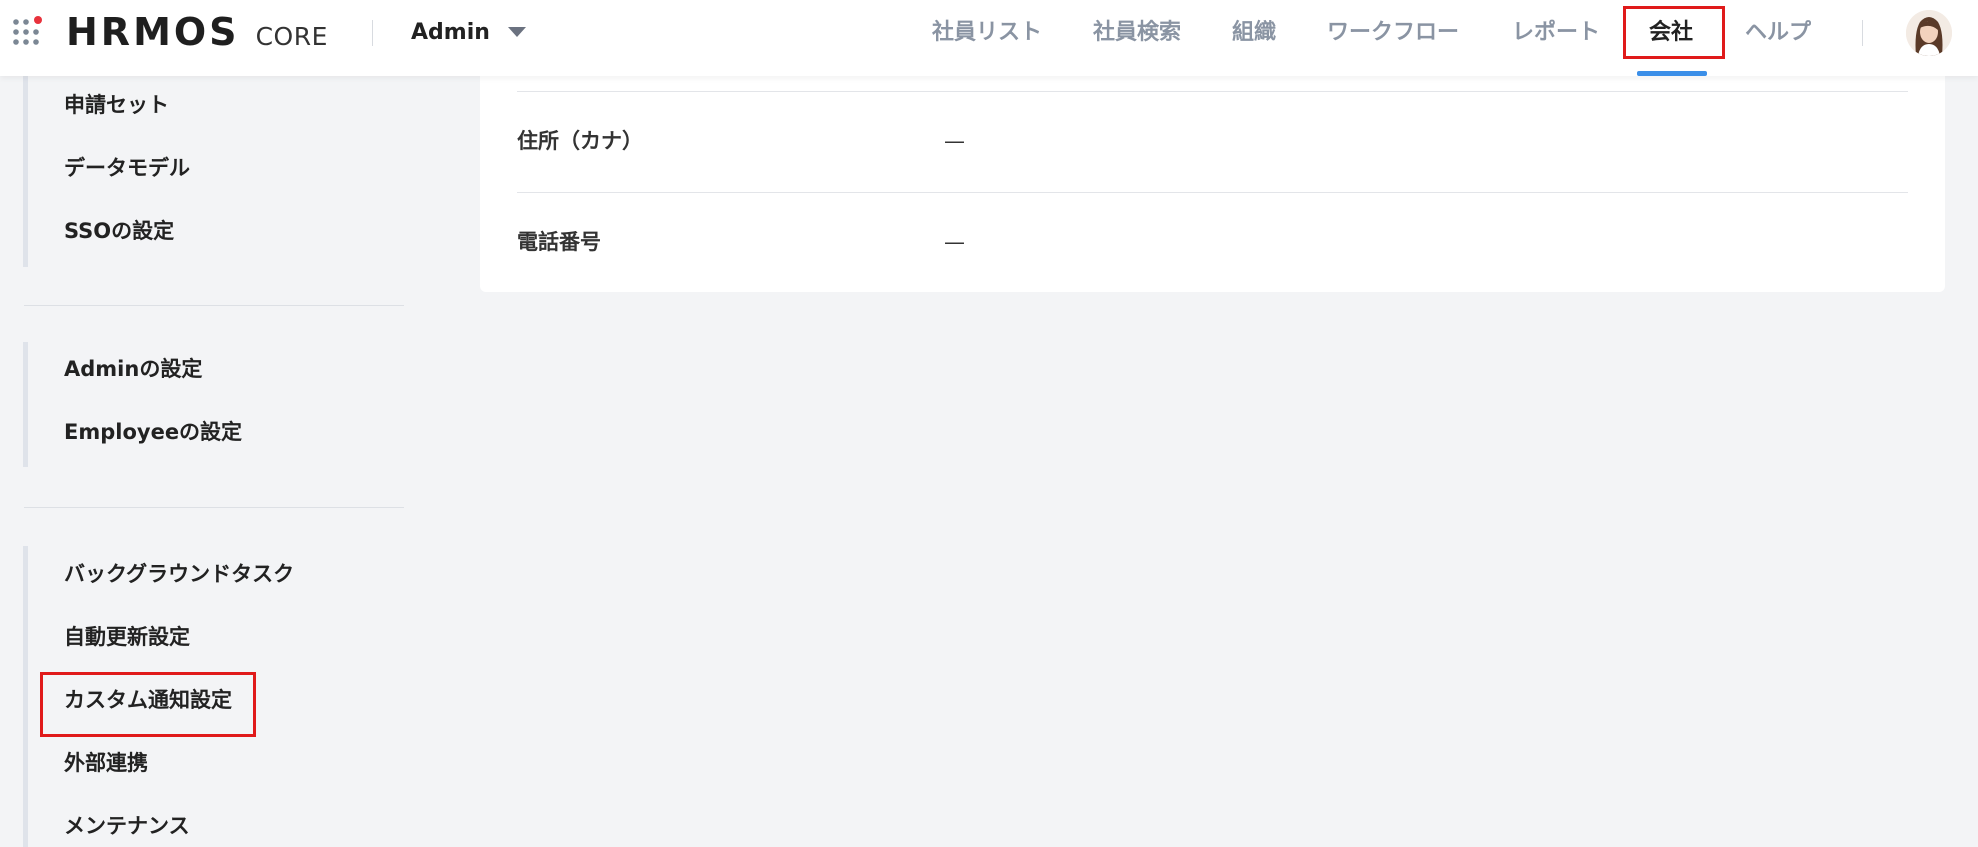  Describe the element at coordinates (1137, 33) in the screenshot. I see `nav-employee-search: 社員検索` at that location.